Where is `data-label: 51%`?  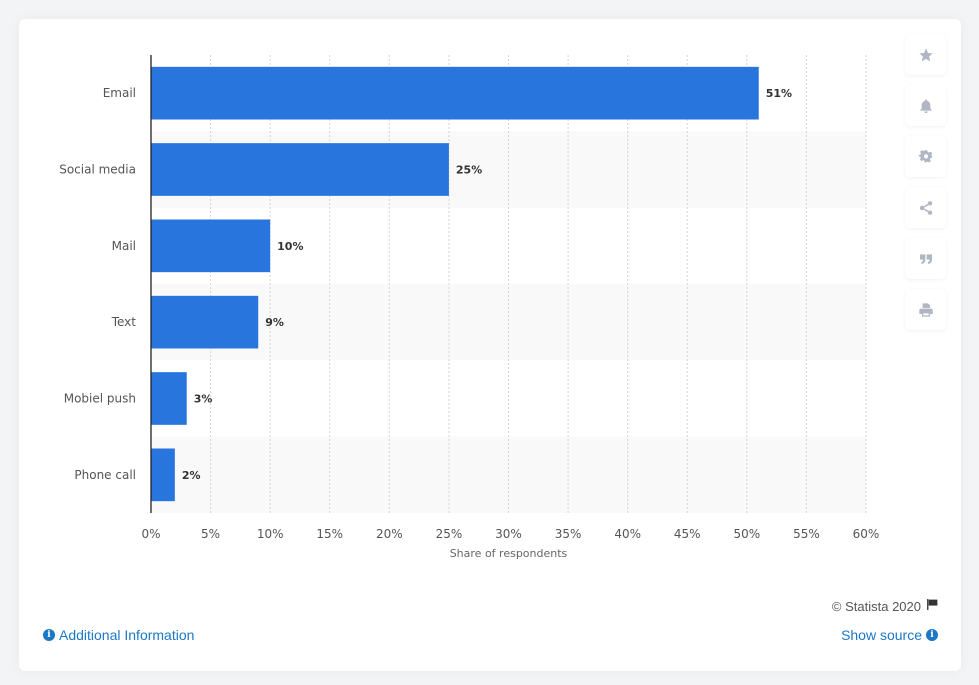
data-label: 51% is located at coordinates (779, 93).